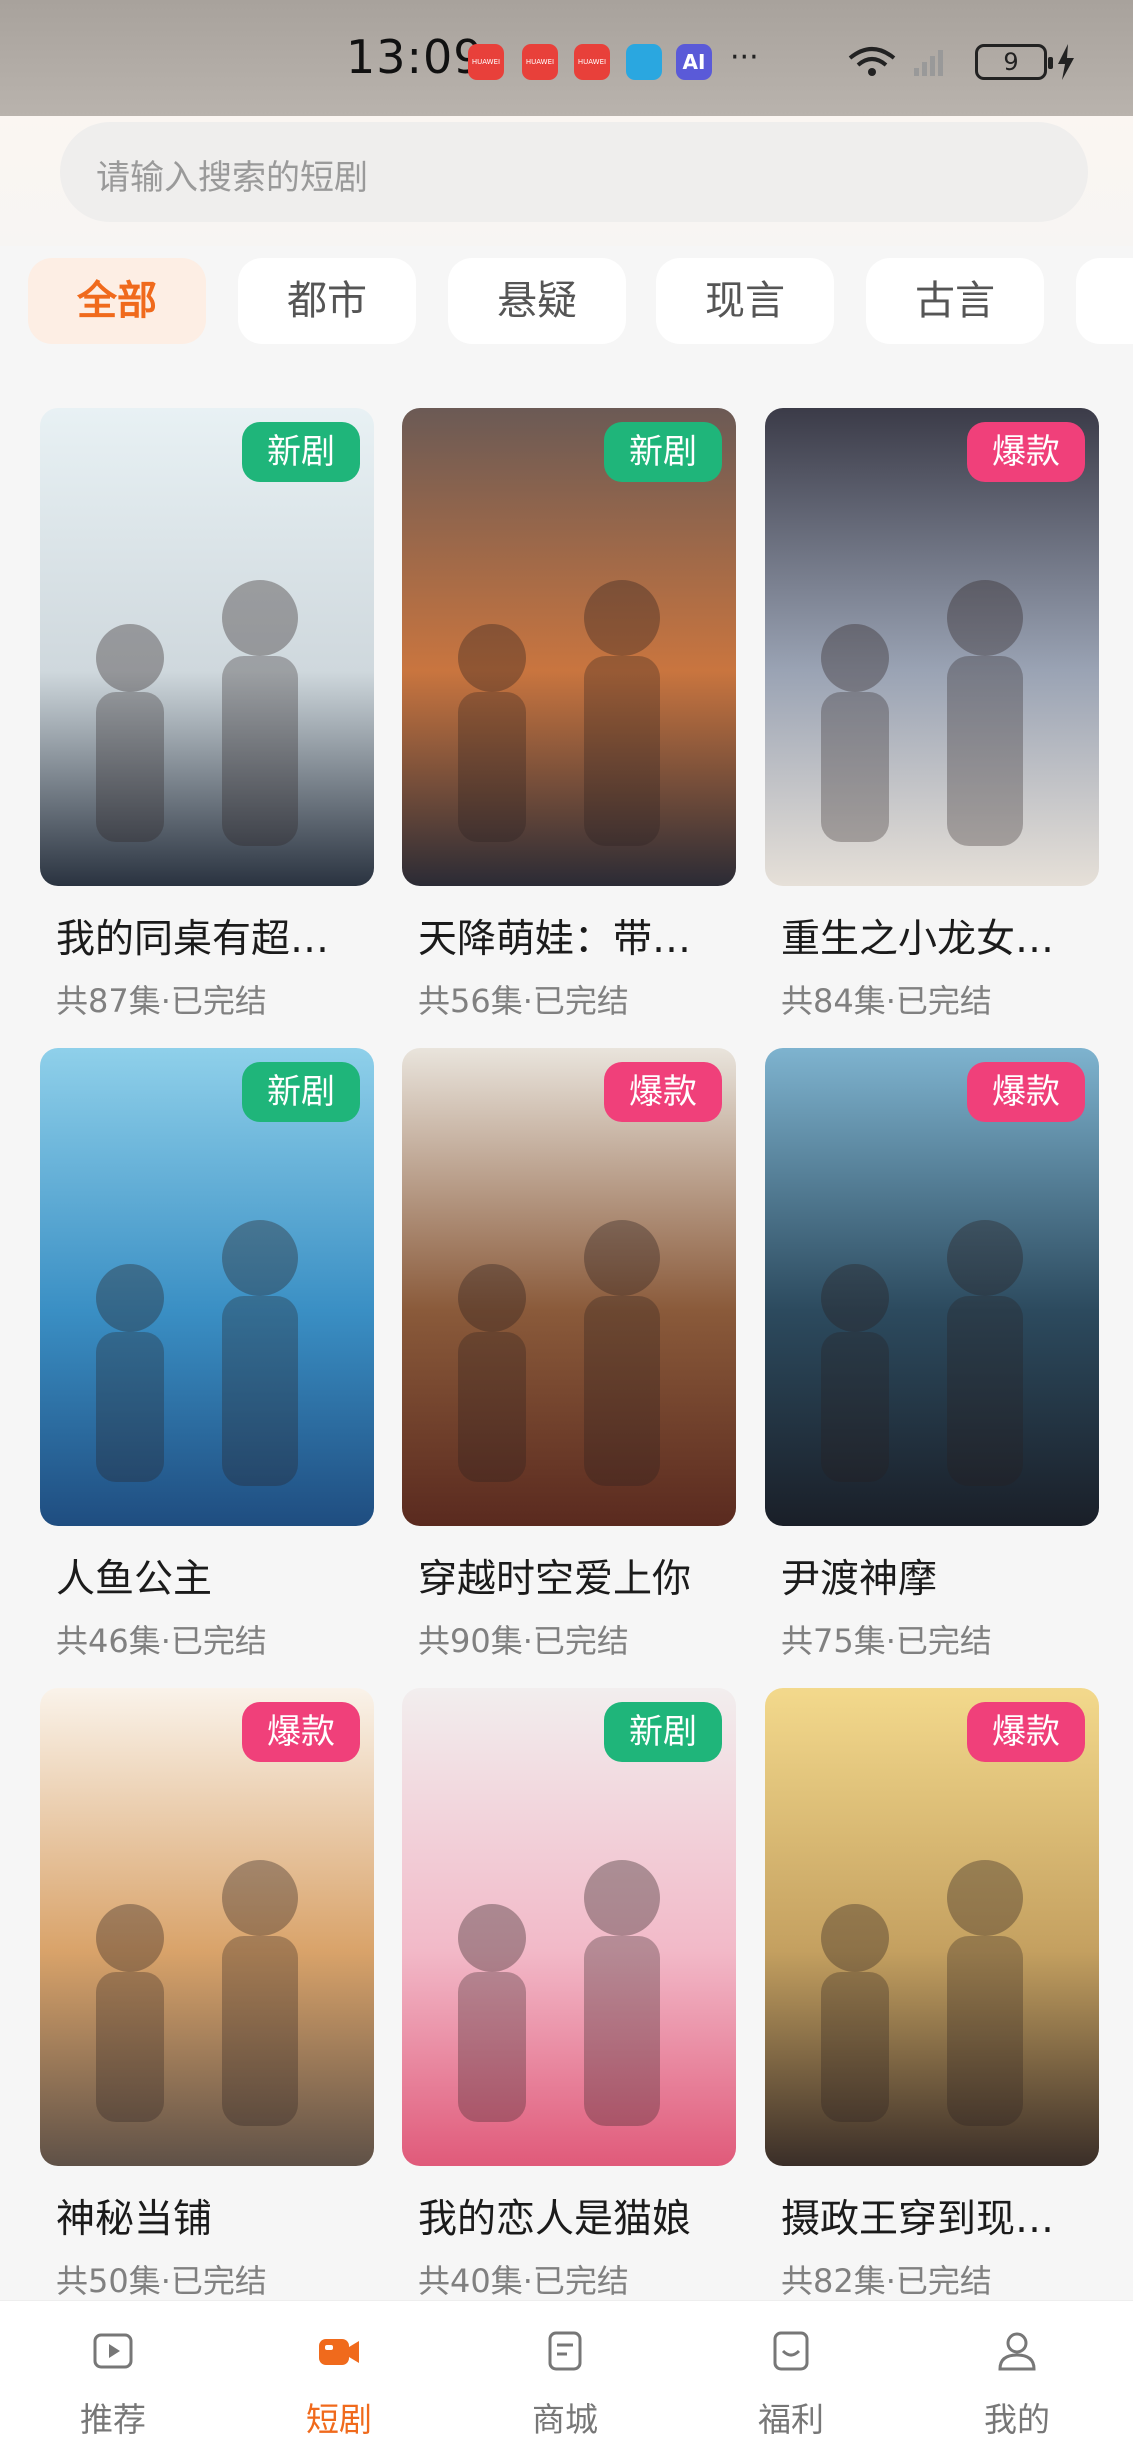  What do you see at coordinates (644, 62) in the screenshot?
I see `cube-app-icon` at bounding box center [644, 62].